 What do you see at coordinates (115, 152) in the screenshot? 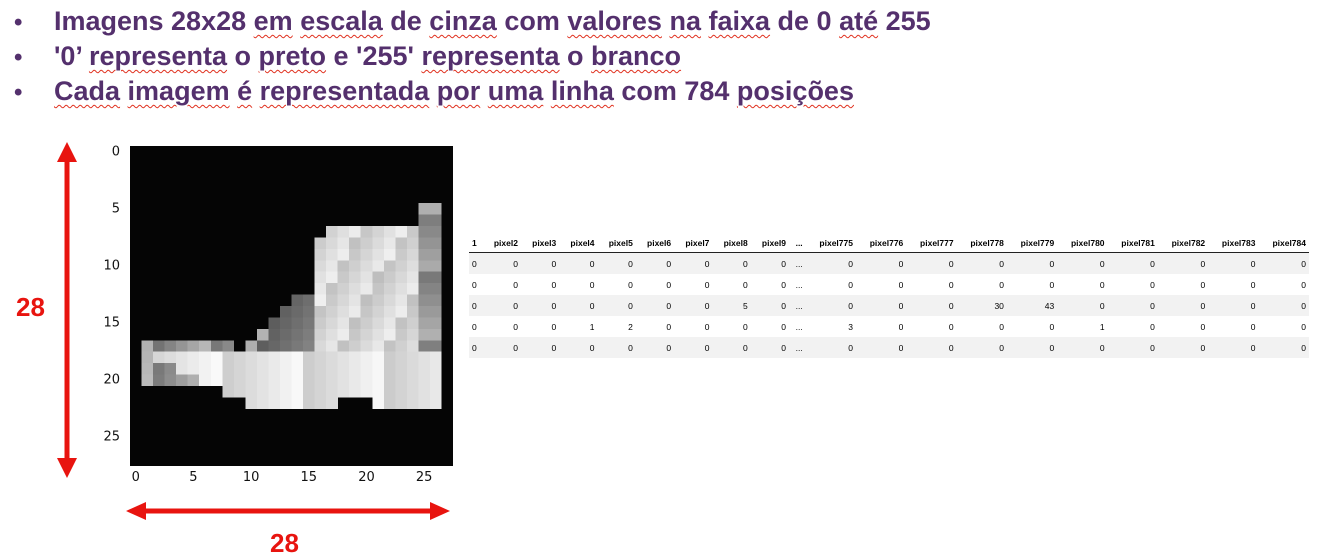
I see `y-tick-label: 0` at bounding box center [115, 152].